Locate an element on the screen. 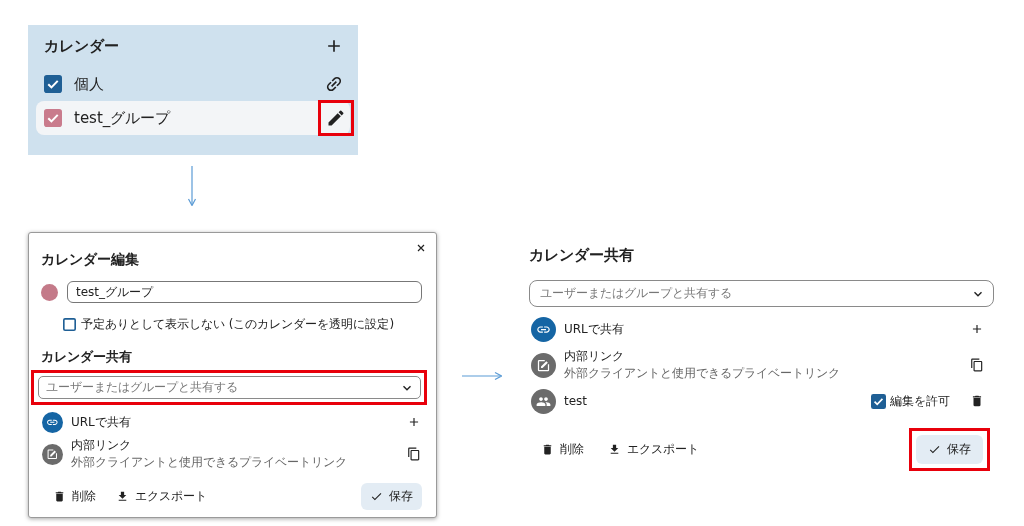 Image resolution: width=1024 pixels, height=526 pixels. calendar-name: 個人 is located at coordinates (193, 84).